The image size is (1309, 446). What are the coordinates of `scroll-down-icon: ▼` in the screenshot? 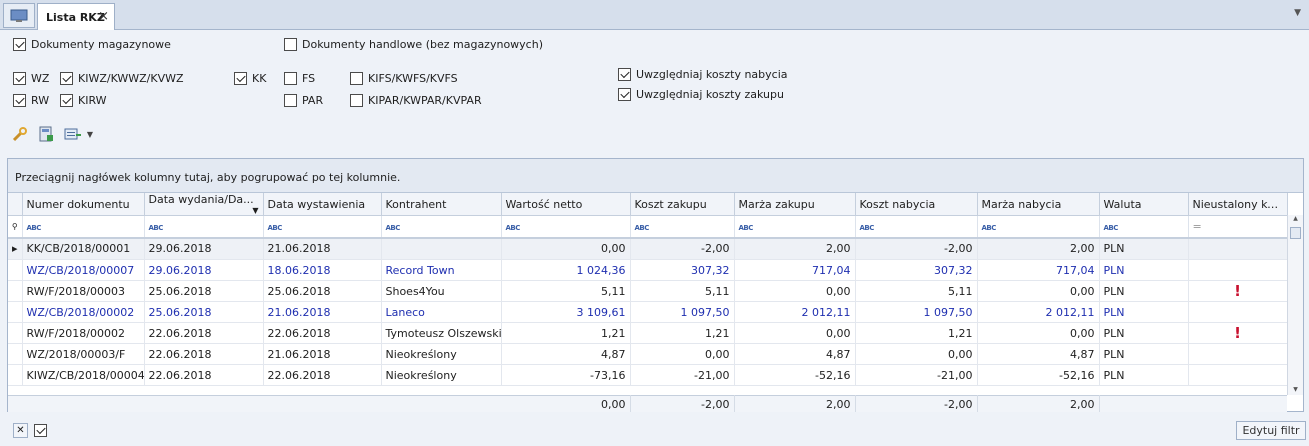 It's located at (1295, 389).